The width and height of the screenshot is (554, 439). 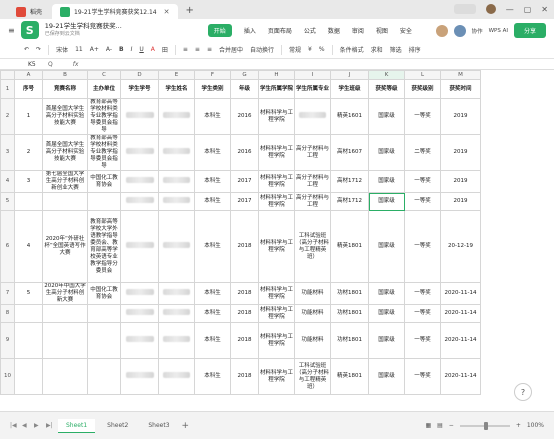 I want to click on table-cell: 学生所属学院, so click(x=276, y=89).